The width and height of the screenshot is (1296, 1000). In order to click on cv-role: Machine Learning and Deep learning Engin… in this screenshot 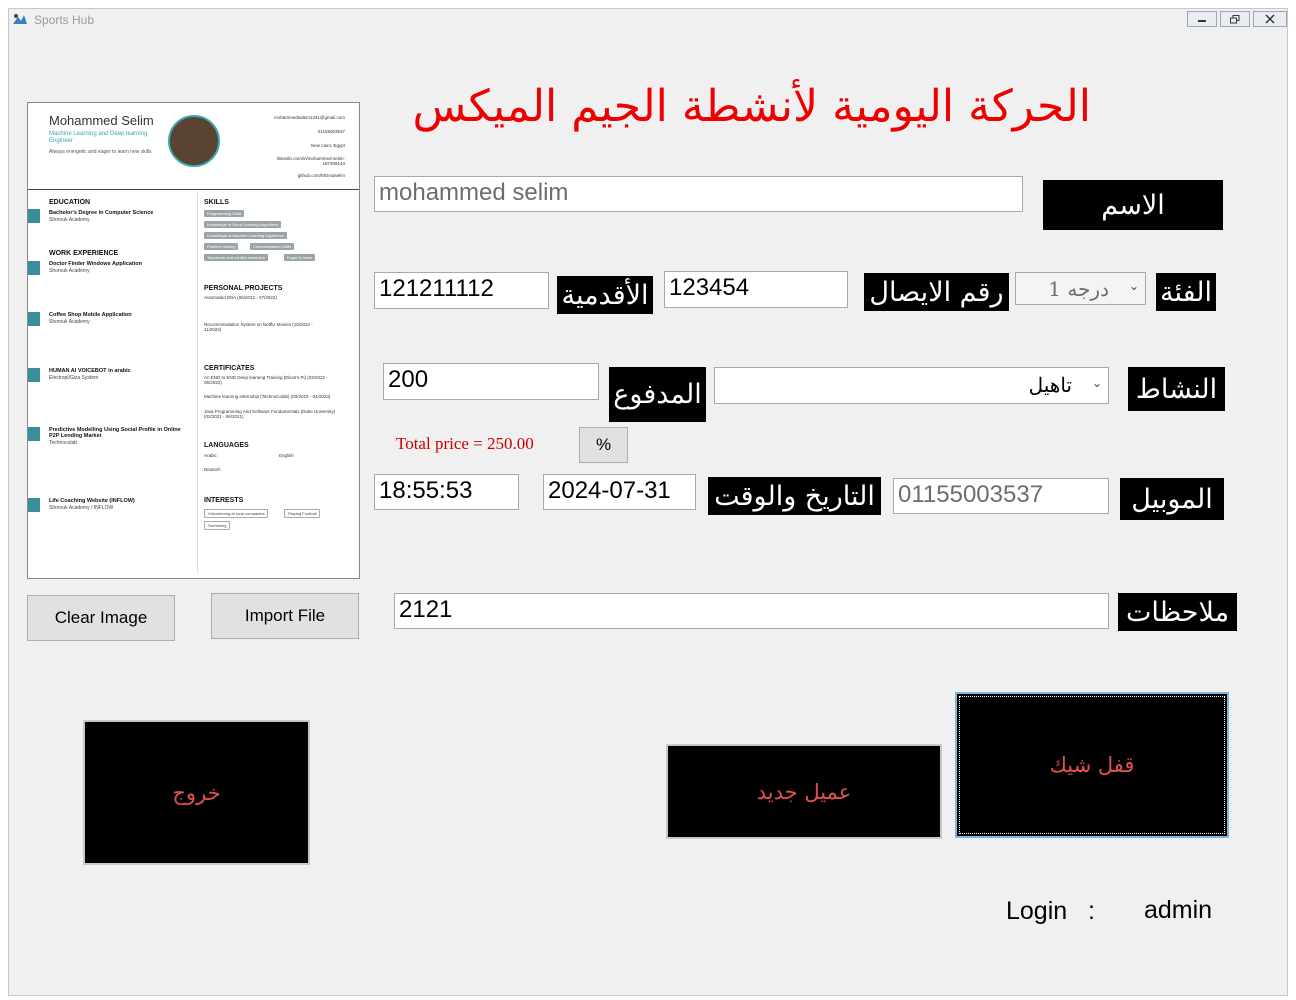, I will do `click(98, 137)`.